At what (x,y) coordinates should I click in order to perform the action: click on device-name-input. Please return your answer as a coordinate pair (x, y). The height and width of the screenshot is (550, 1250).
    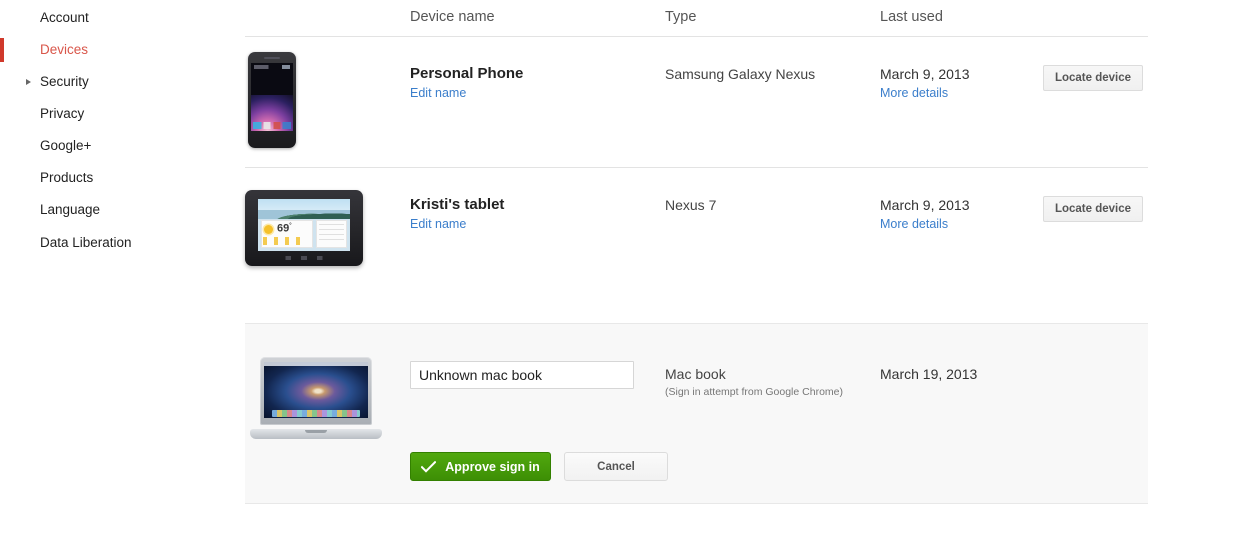
    Looking at the image, I should click on (522, 375).